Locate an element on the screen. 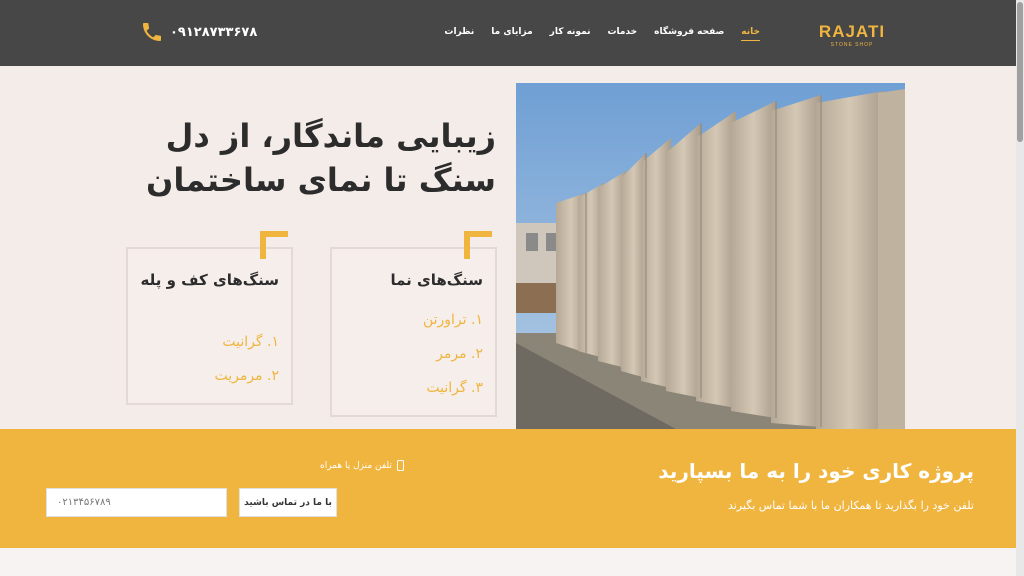  card-list: ۱. تراورتن ۲. مرمر ۳. گرانیت is located at coordinates (453, 354).